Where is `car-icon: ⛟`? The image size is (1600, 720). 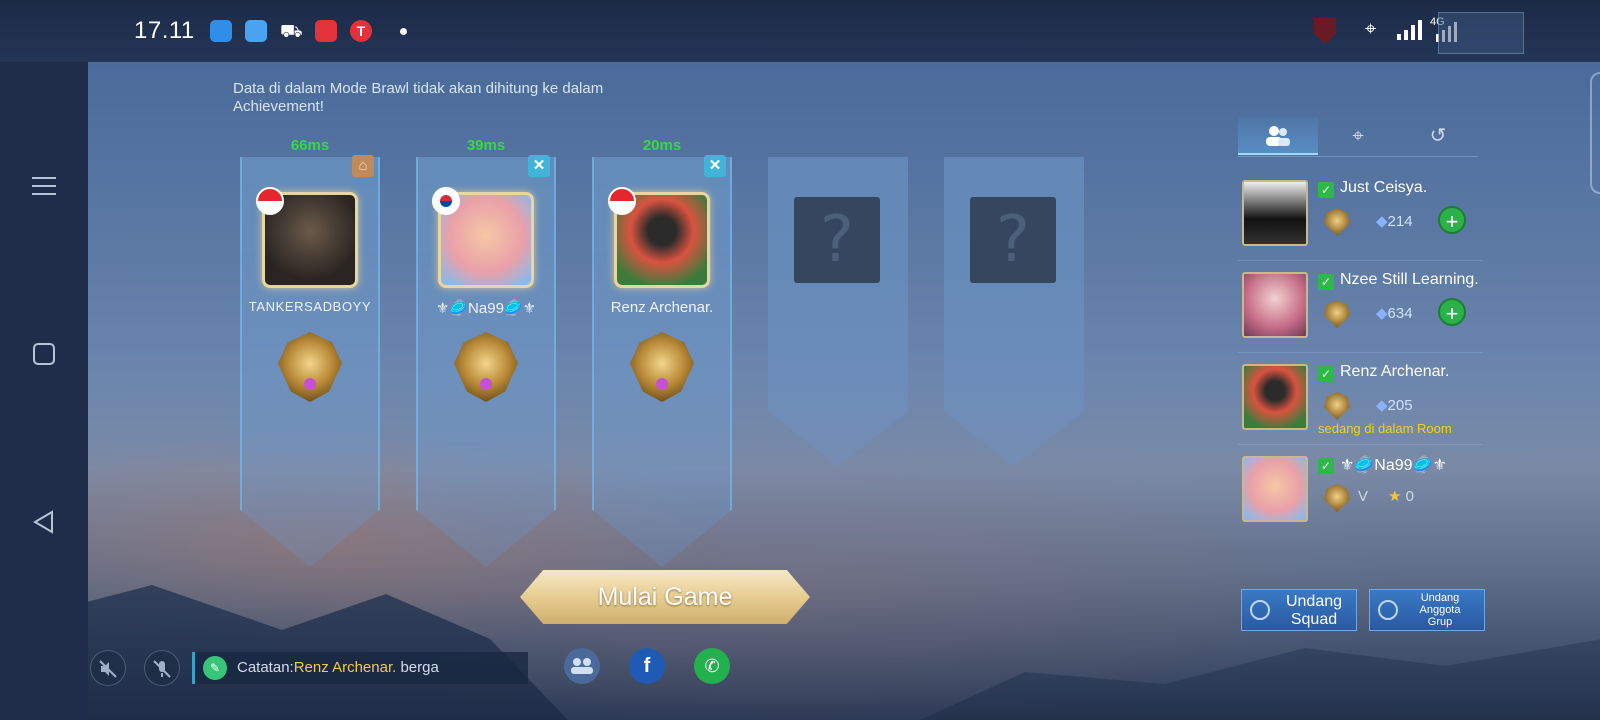
car-icon: ⛟ is located at coordinates (291, 31).